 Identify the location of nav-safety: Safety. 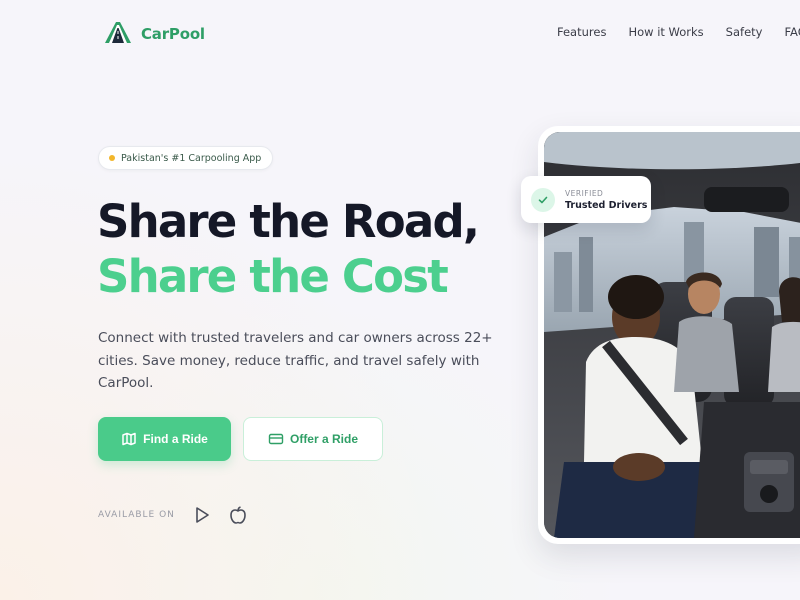
(744, 32).